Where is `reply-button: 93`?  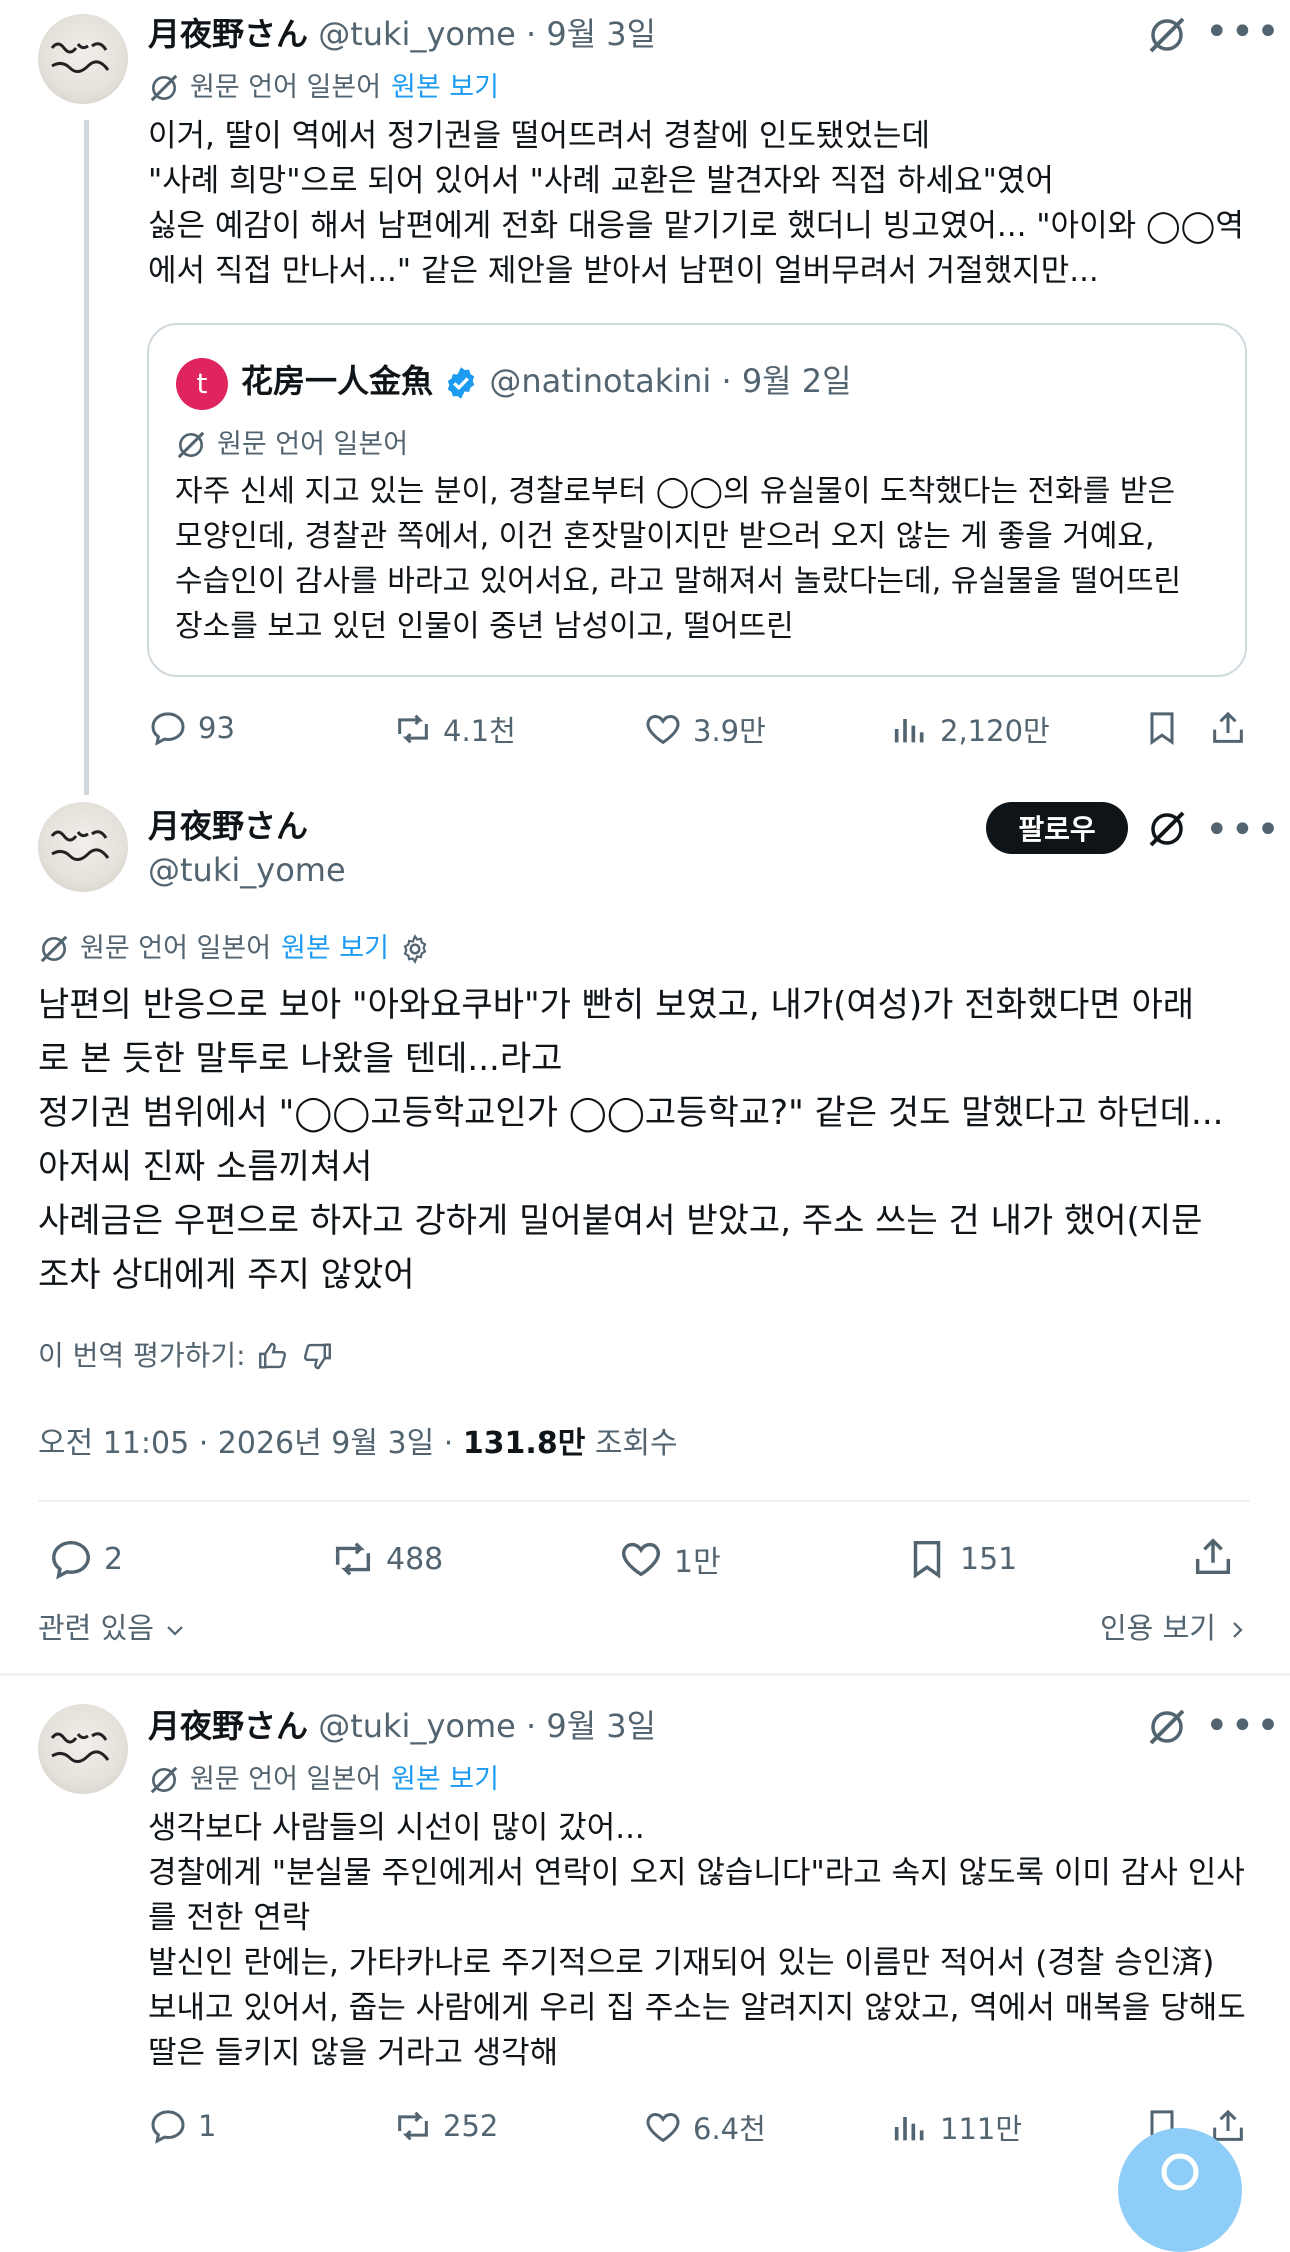
reply-button: 93 is located at coordinates (191, 728).